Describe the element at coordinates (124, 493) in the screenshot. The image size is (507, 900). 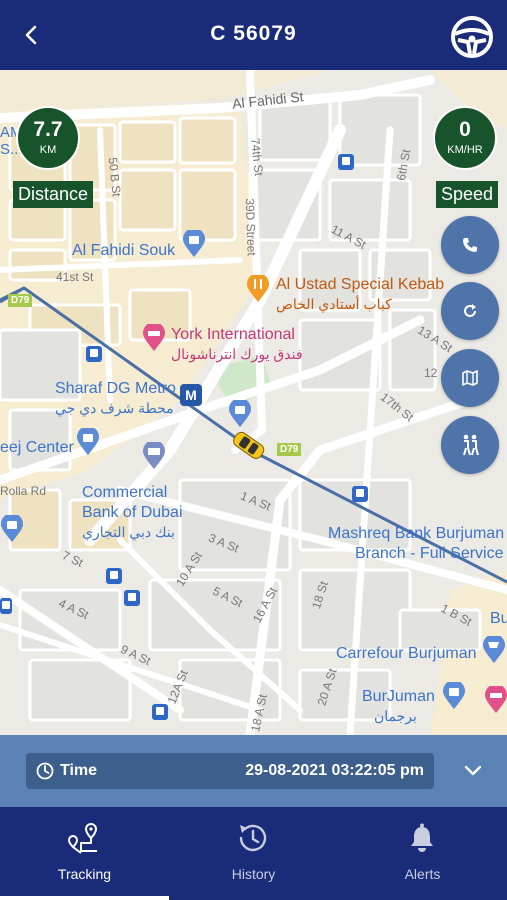
I see `poi-label: Commercial` at that location.